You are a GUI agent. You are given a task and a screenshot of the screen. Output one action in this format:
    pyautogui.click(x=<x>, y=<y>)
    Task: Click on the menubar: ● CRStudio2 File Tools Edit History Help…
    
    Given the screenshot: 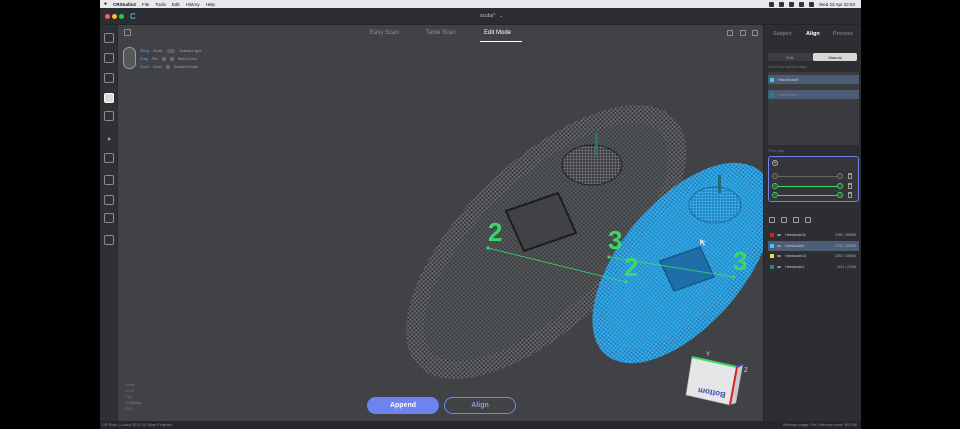 What is the action you would take?
    pyautogui.click(x=480, y=4)
    